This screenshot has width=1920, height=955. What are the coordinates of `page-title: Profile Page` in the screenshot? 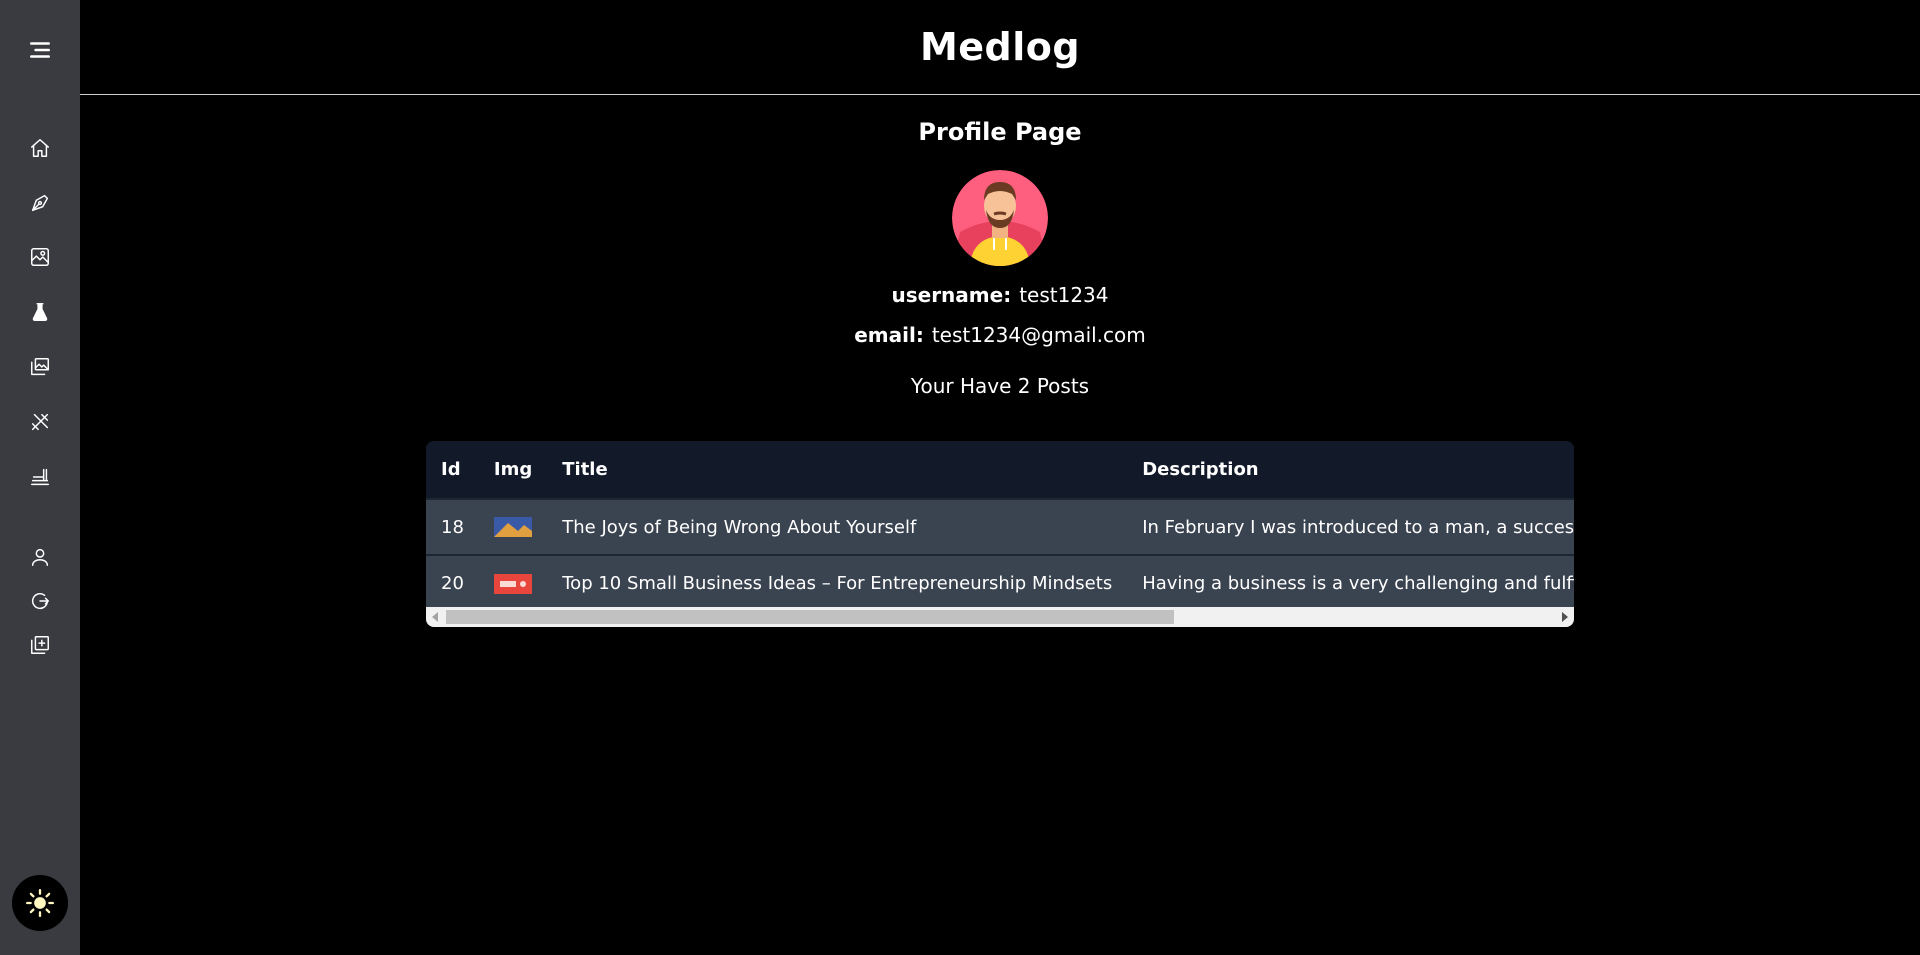 It's located at (1000, 132).